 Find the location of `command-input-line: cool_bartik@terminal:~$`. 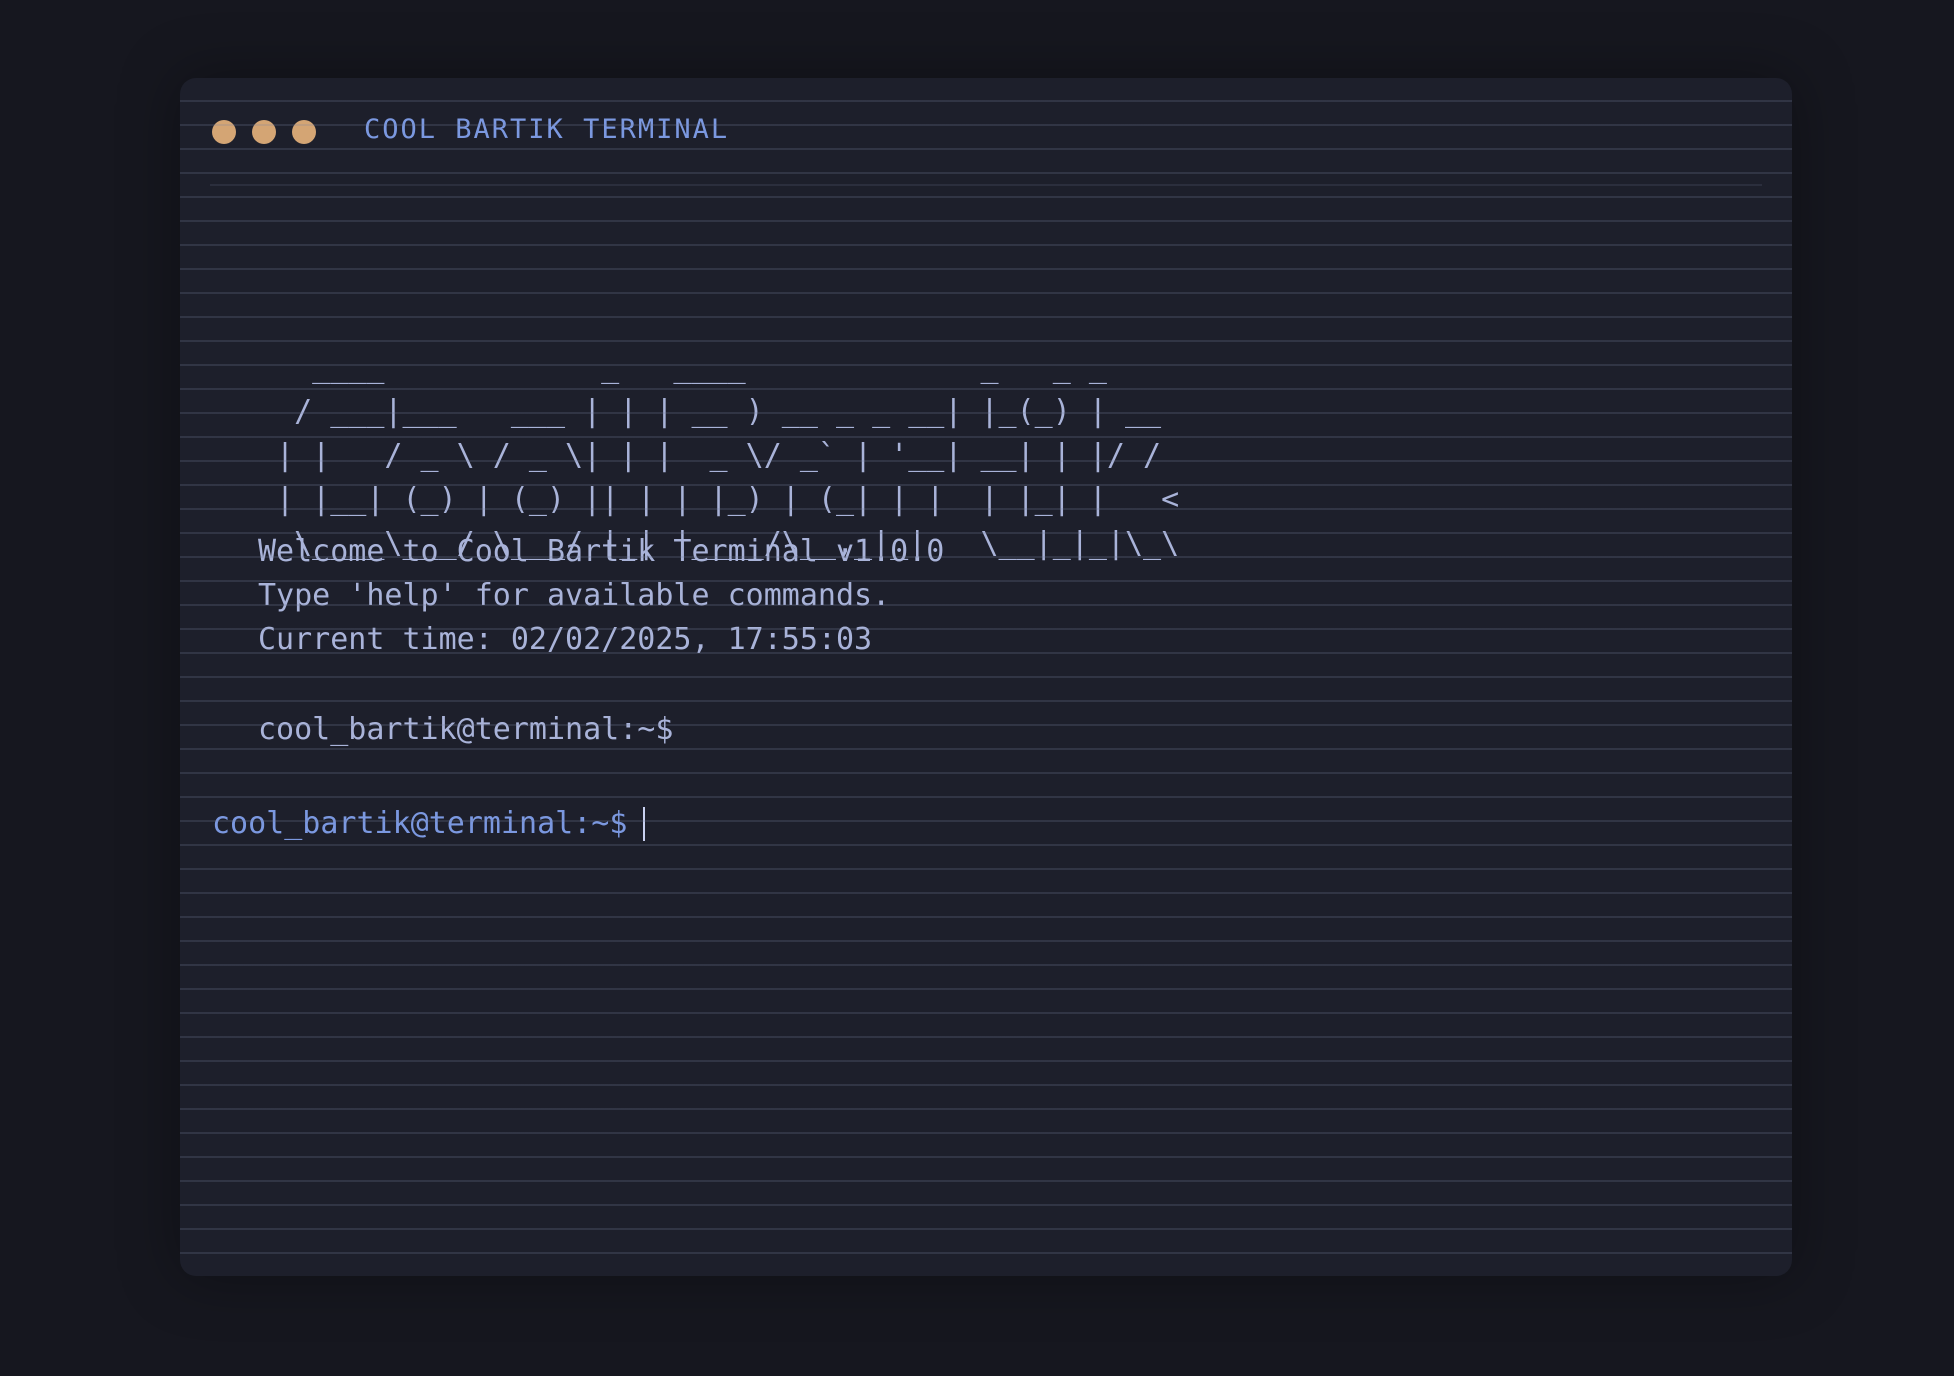

command-input-line: cool_bartik@terminal:~$ is located at coordinates (429, 823).